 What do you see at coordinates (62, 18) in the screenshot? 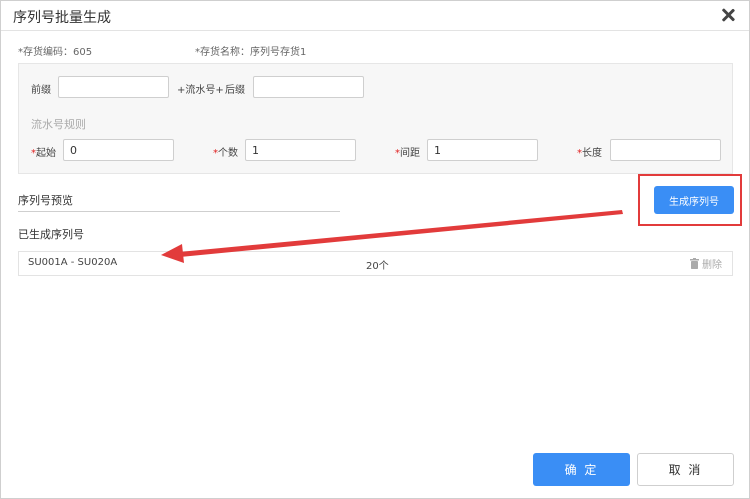
I see `dialog-title: 序列号批量生成` at bounding box center [62, 18].